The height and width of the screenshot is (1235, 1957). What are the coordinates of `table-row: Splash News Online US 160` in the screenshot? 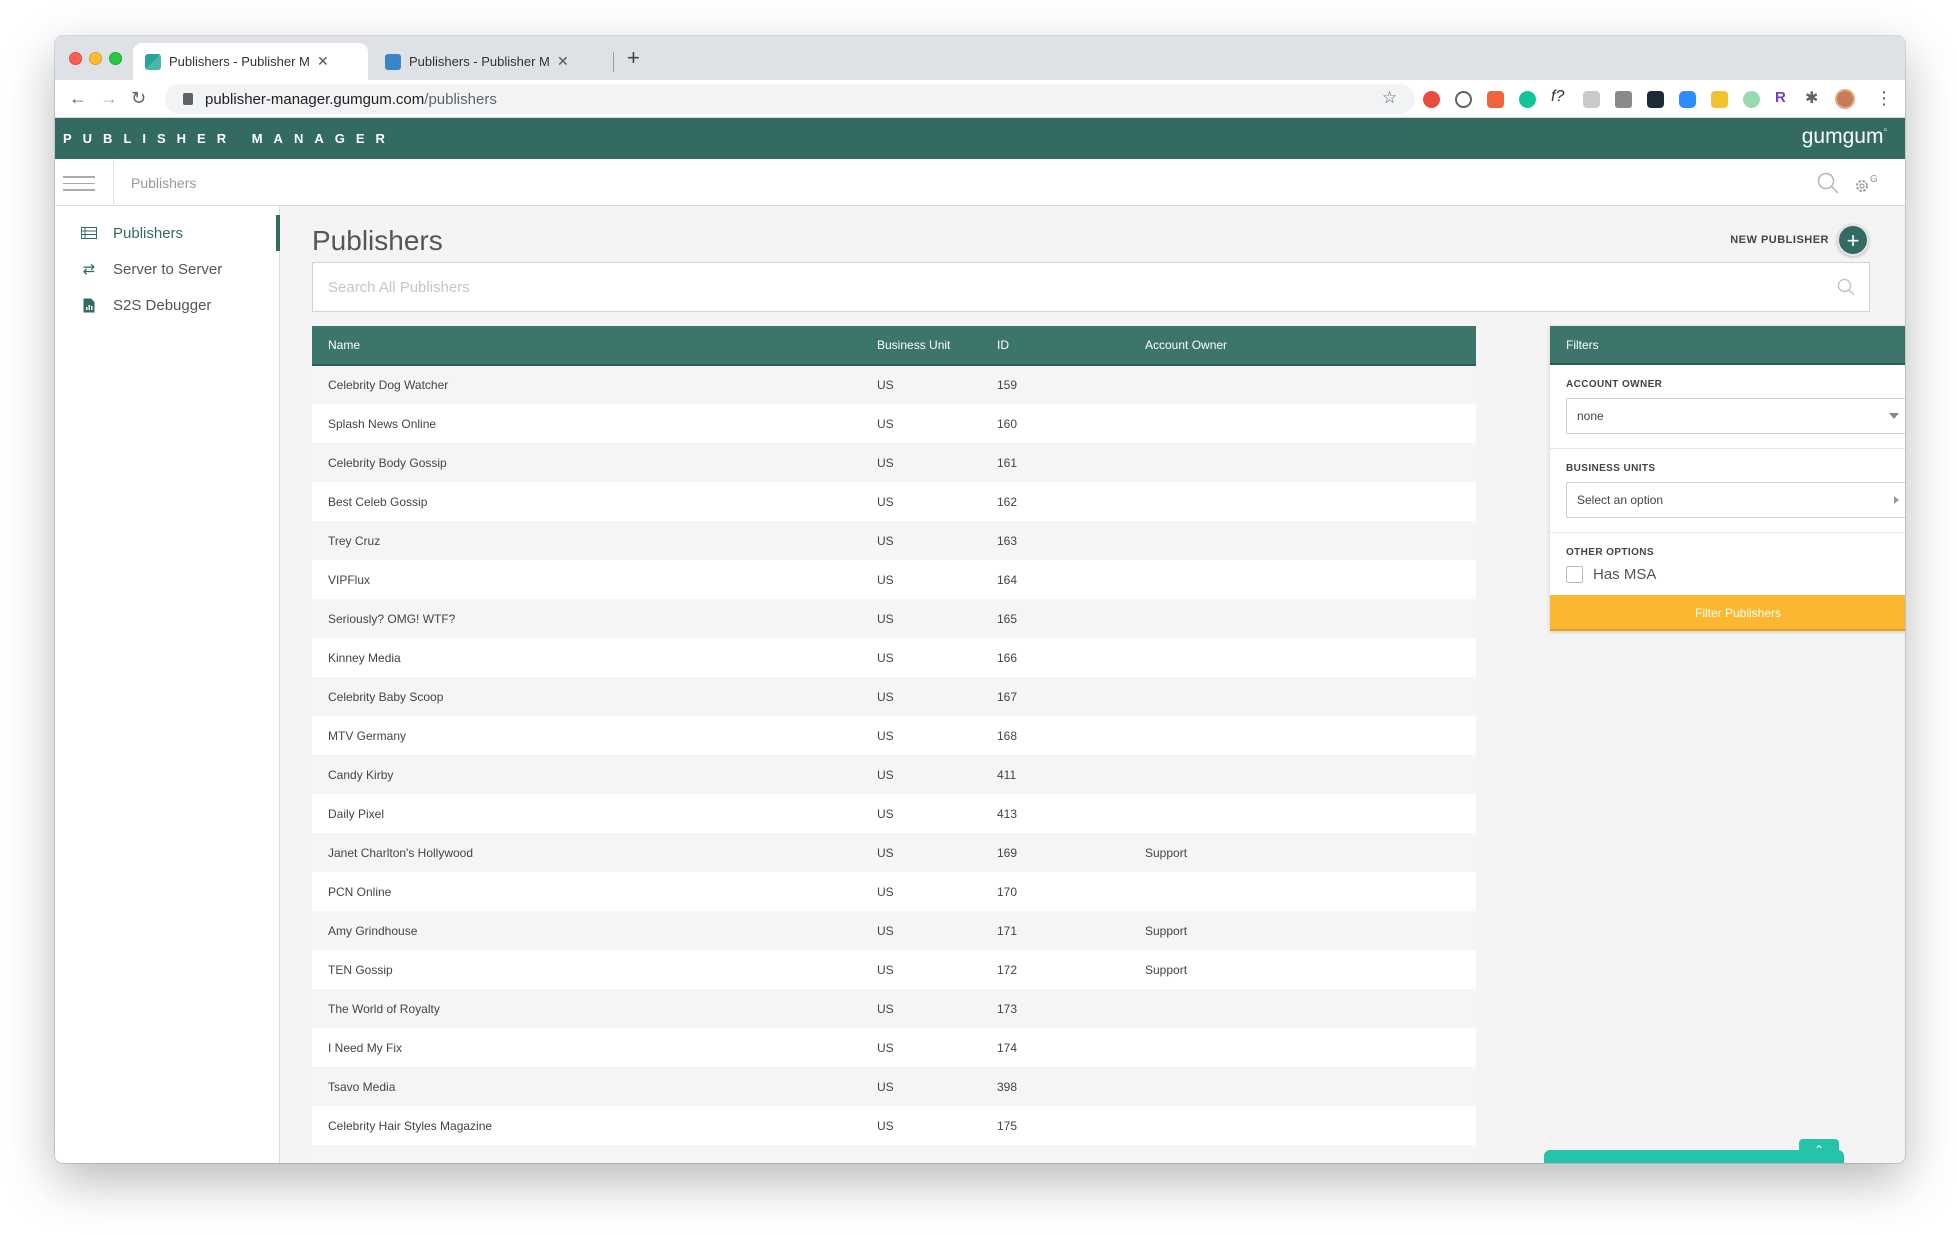 It's located at (894, 423).